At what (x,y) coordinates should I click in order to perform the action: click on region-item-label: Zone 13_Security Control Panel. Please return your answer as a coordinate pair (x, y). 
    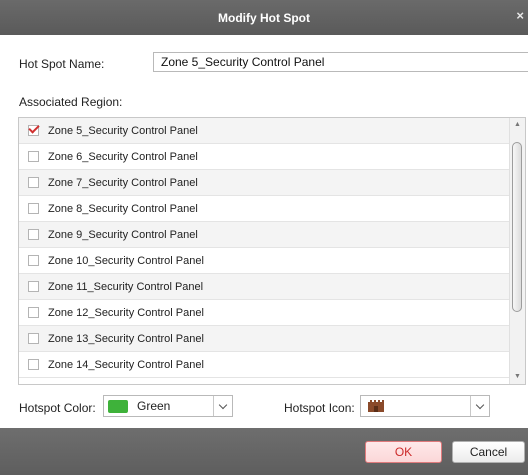
    Looking at the image, I should click on (126, 338).